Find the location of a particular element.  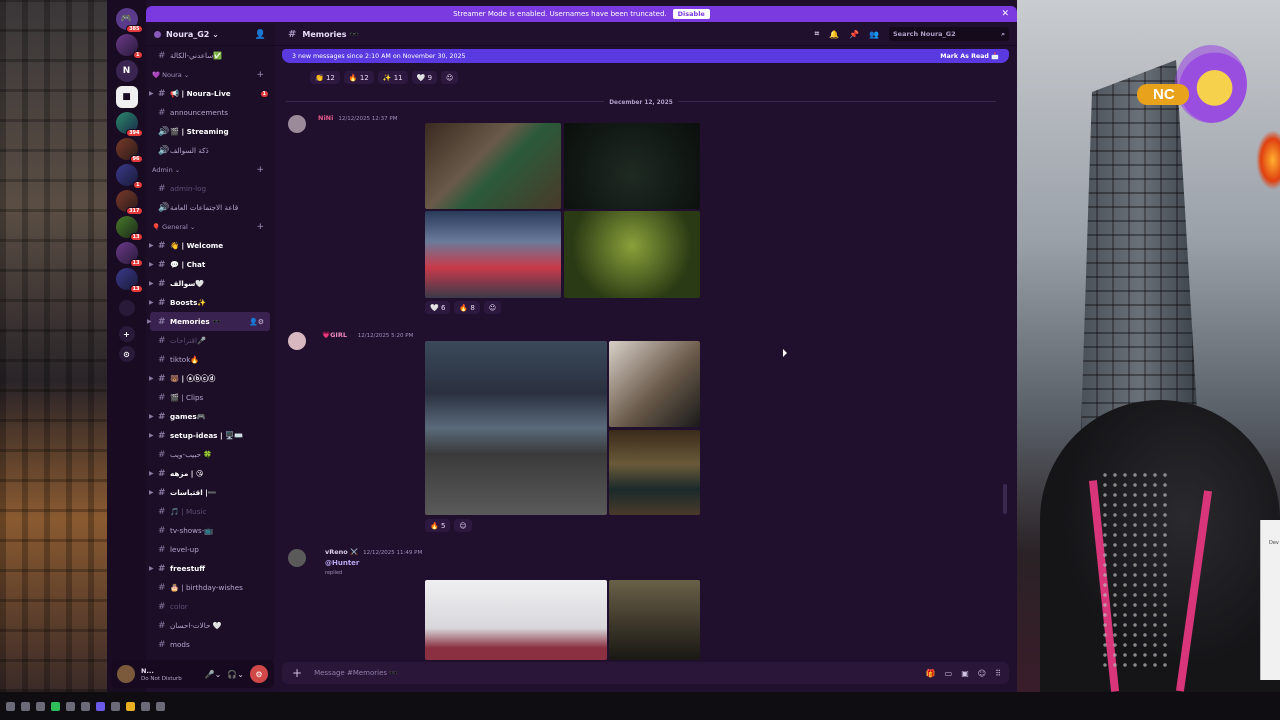

server-icon: 394 is located at coordinates (129, 124).